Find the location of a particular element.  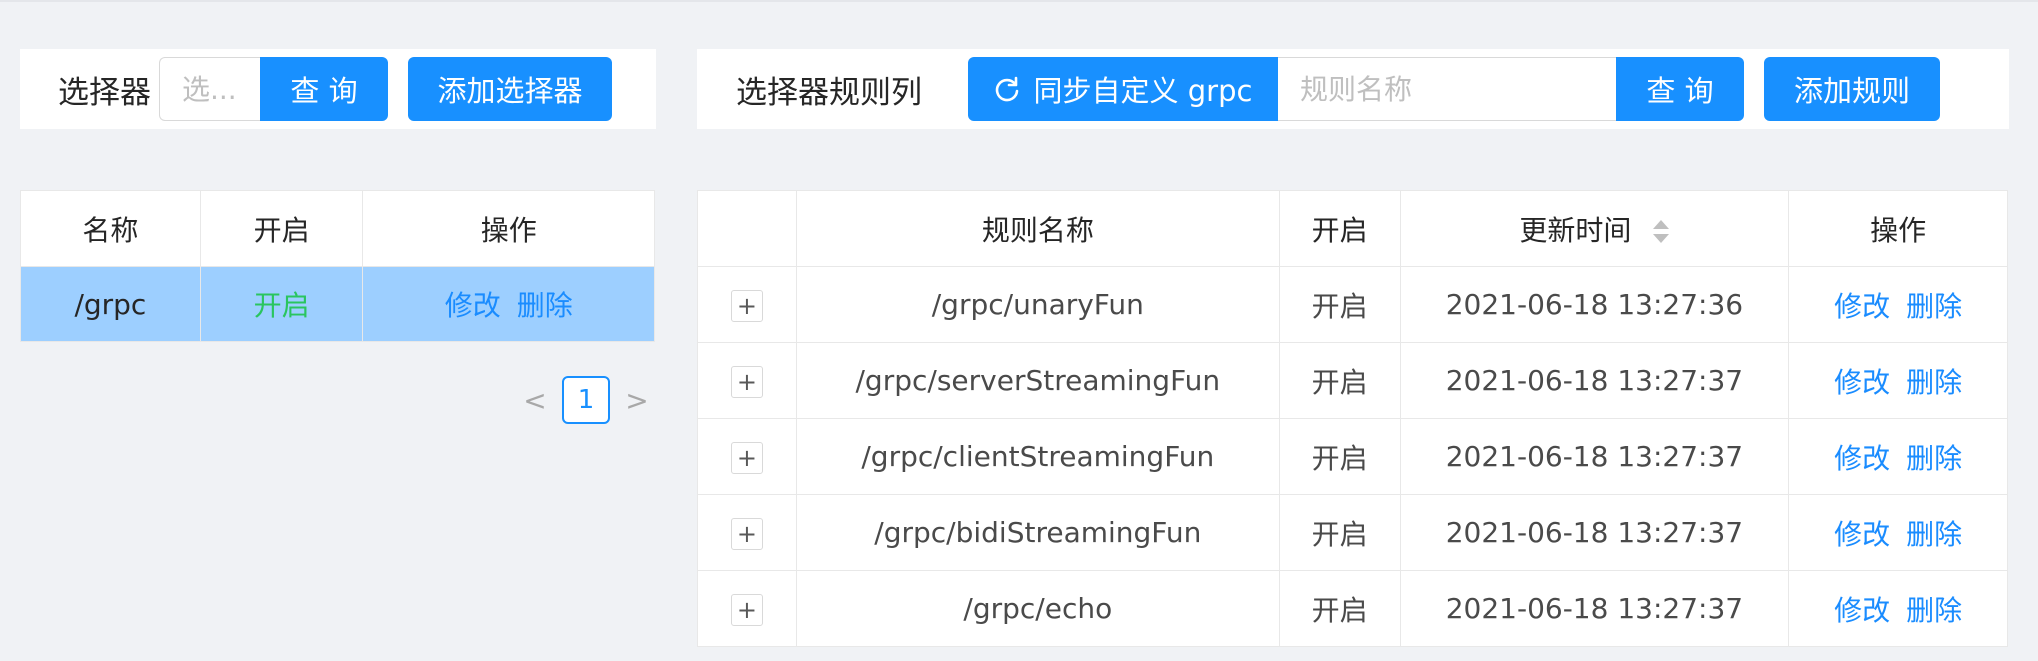

selector-query-button: 查 询 is located at coordinates (324, 89).